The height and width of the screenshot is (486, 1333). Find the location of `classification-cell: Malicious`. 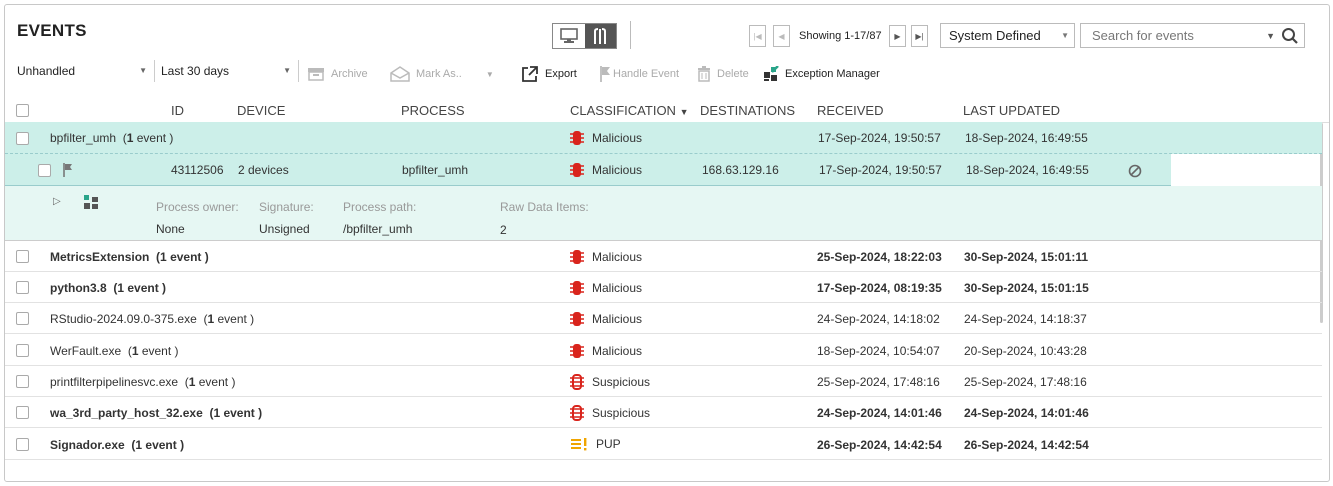

classification-cell: Malicious is located at coordinates (606, 288).